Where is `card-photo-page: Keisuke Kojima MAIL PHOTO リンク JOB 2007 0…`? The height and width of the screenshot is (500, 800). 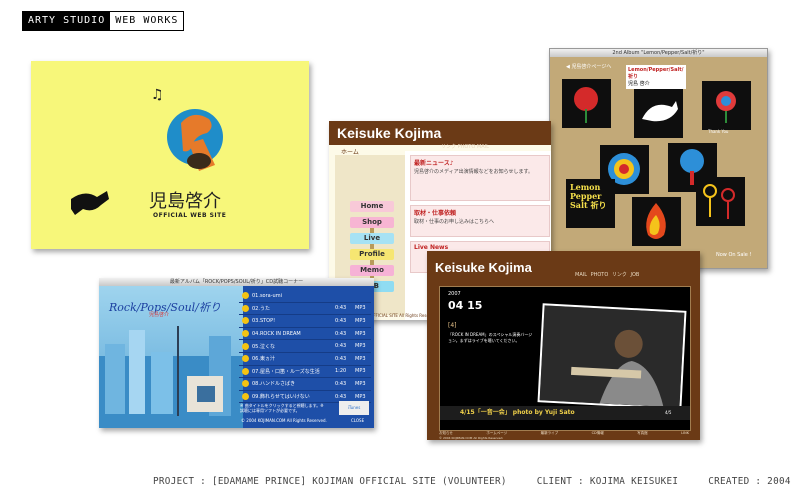
card-photo-page: Keisuke Kojima MAIL PHOTO リンク JOB 2007 0… is located at coordinates (563, 345).